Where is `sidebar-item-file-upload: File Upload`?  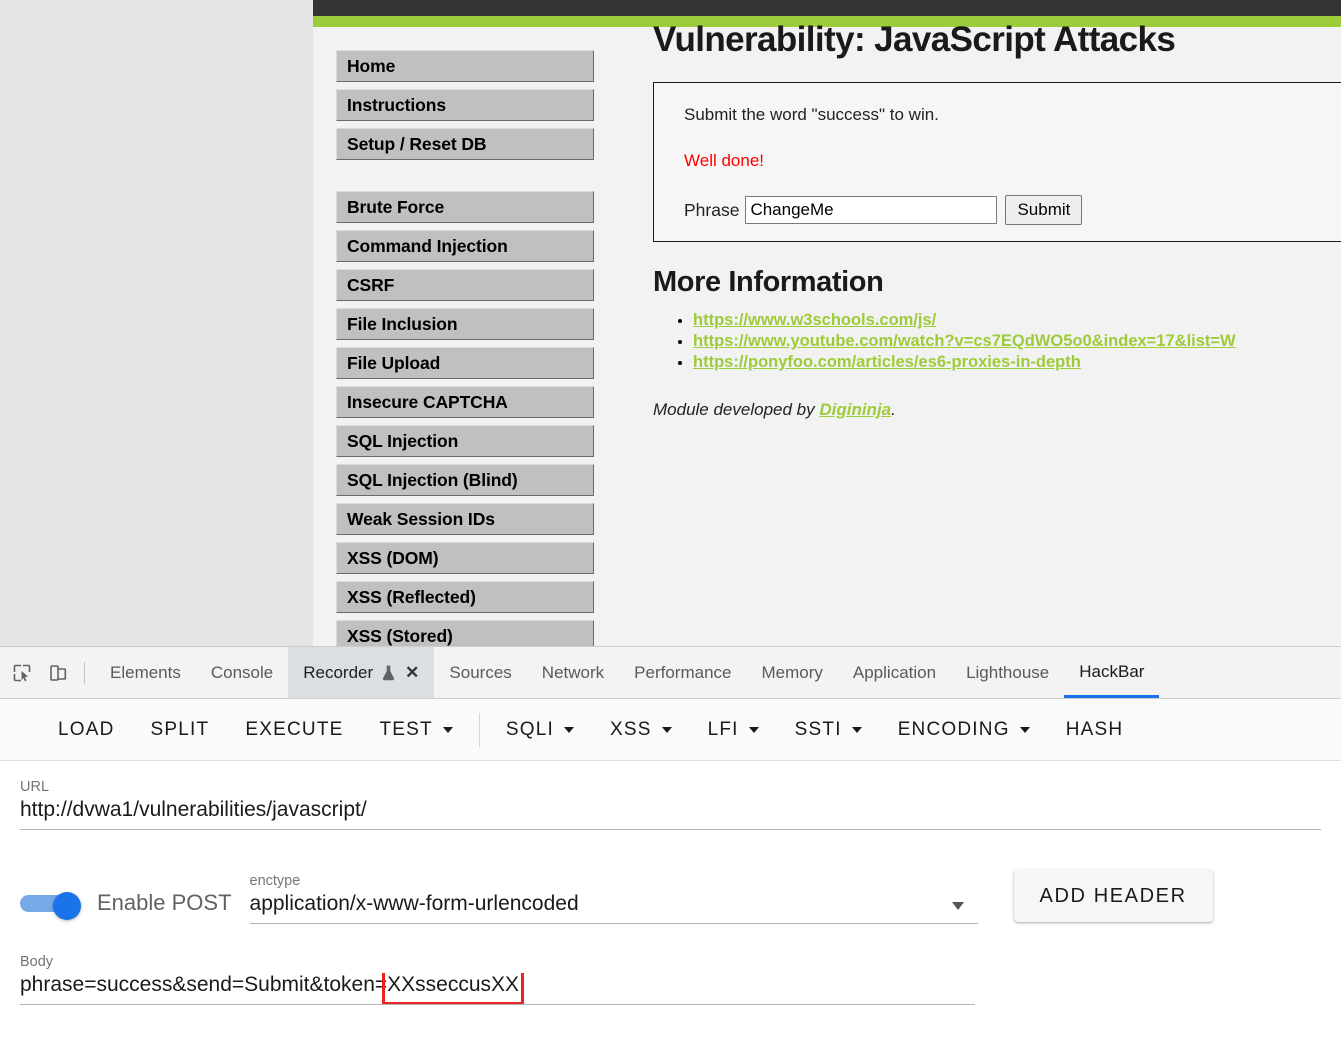 sidebar-item-file-upload: File Upload is located at coordinates (465, 363).